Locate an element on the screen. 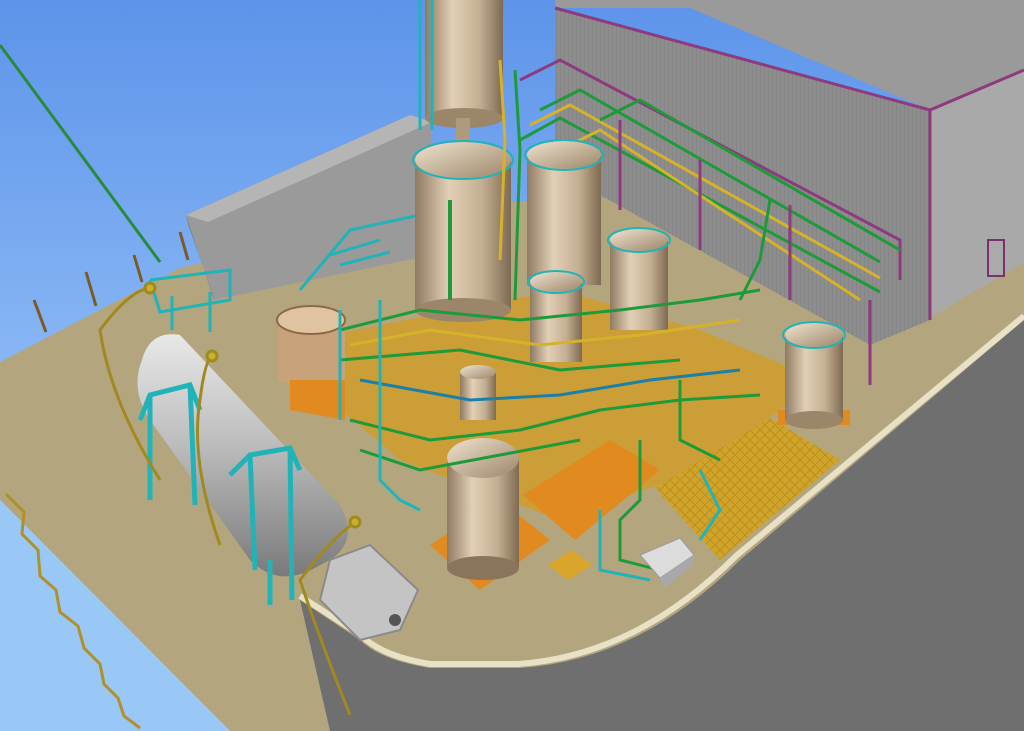  vessel-e is located at coordinates (478, 392).